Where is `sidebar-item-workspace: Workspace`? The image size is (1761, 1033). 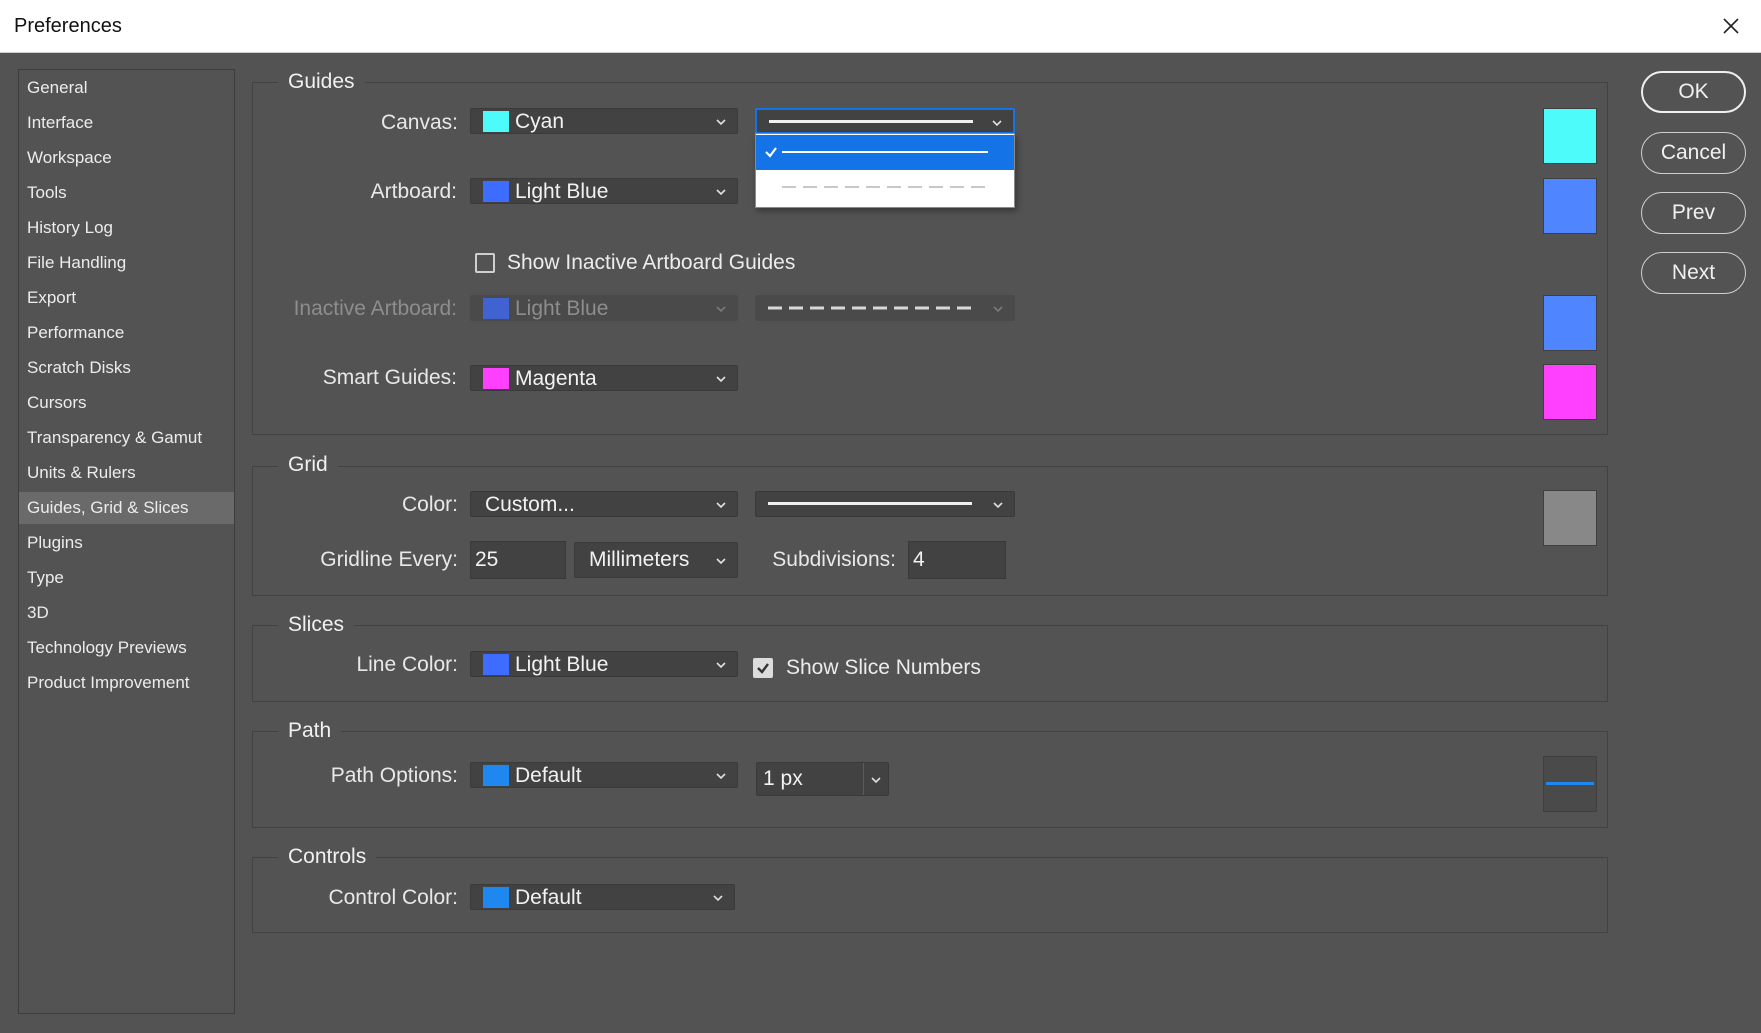
sidebar-item-workspace: Workspace is located at coordinates (126, 158).